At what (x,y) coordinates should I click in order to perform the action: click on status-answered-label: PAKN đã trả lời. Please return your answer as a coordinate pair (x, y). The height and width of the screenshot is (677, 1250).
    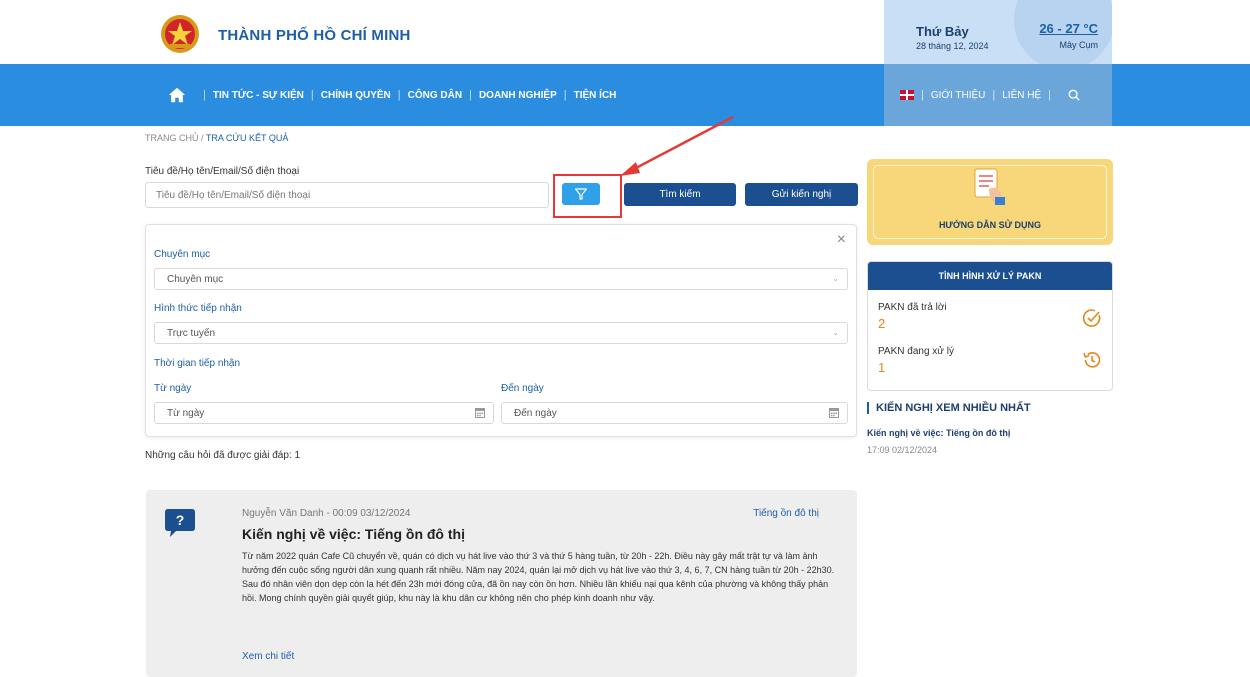
    Looking at the image, I should click on (912, 307).